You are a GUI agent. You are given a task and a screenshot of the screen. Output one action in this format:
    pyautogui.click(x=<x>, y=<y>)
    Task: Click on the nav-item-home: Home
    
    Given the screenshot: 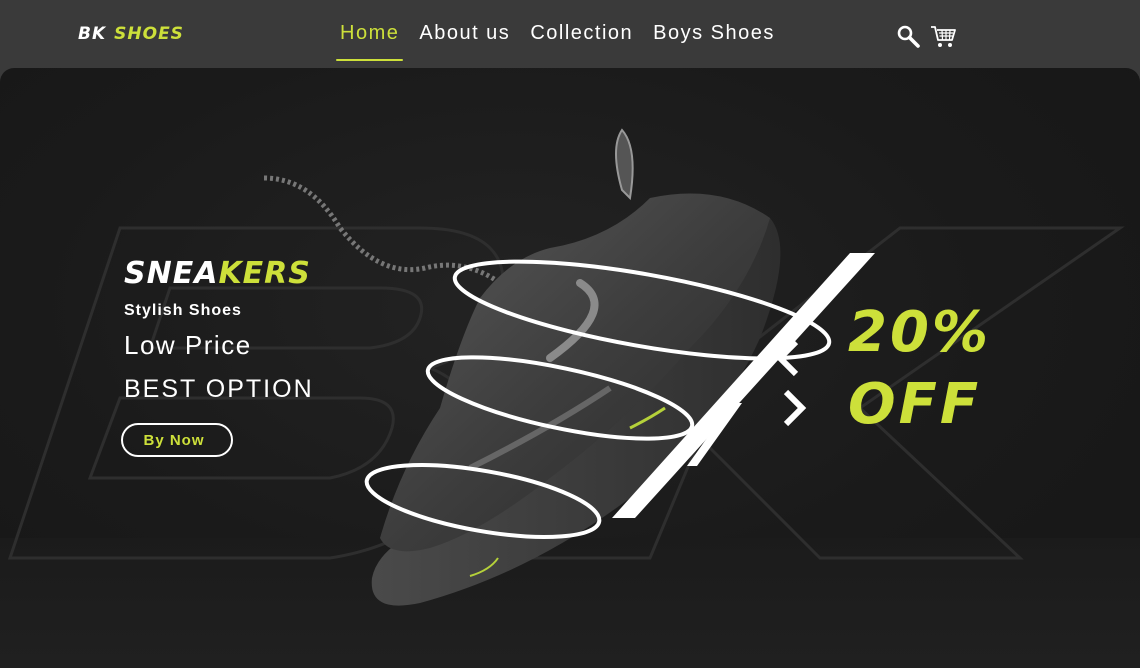 What is the action you would take?
    pyautogui.click(x=369, y=41)
    